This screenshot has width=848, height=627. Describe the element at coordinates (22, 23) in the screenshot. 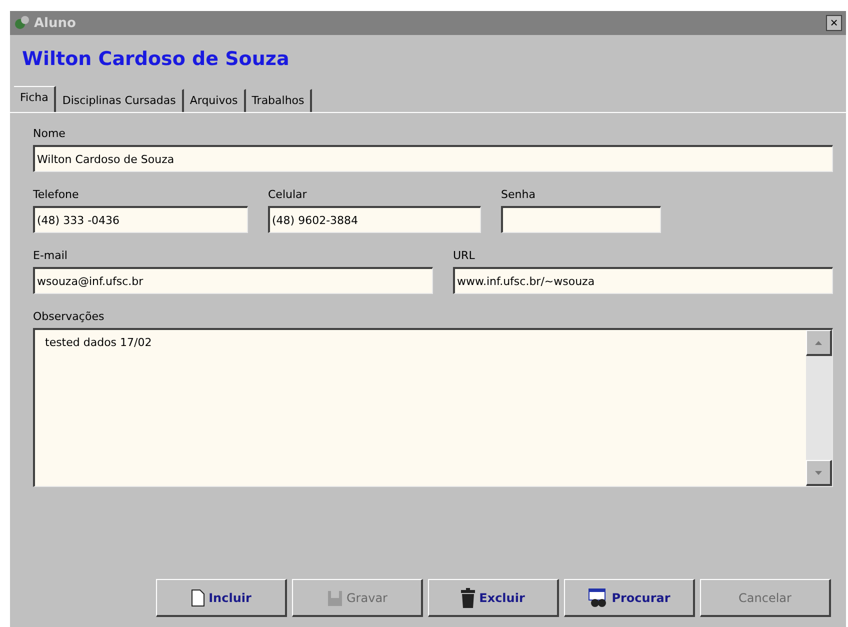

I see `app-icon` at that location.